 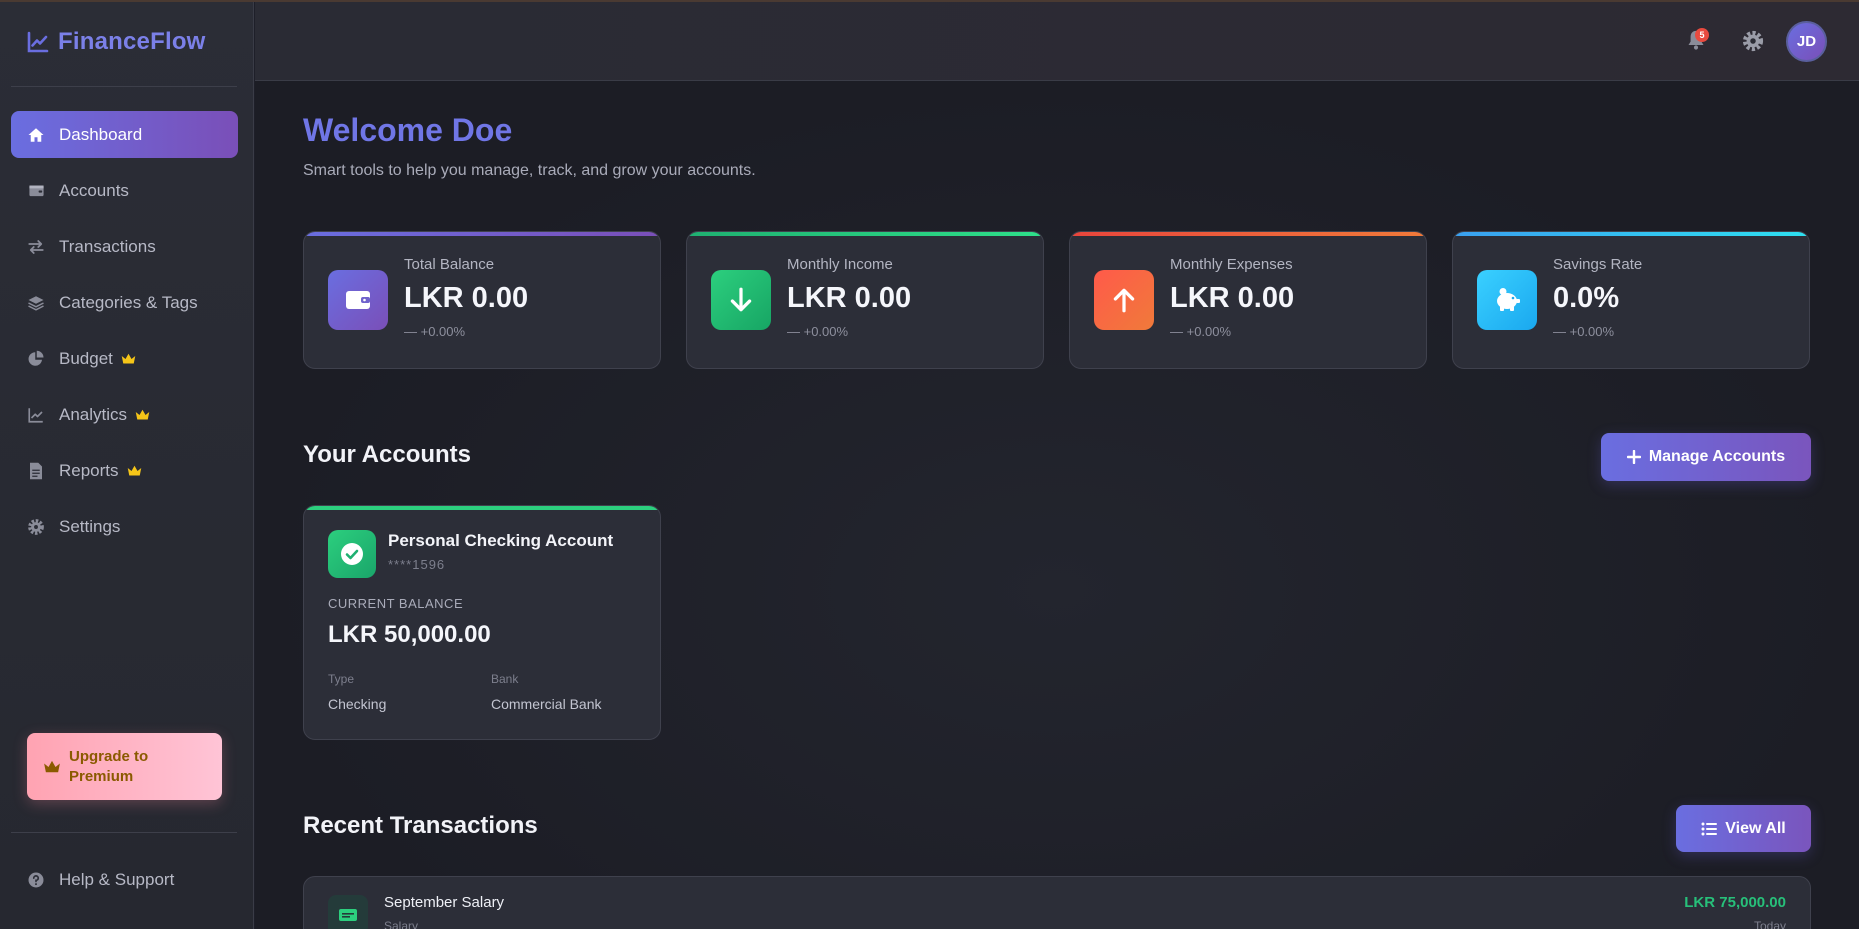 I want to click on sidebar-item-label: Categories & Tags, so click(x=128, y=302).